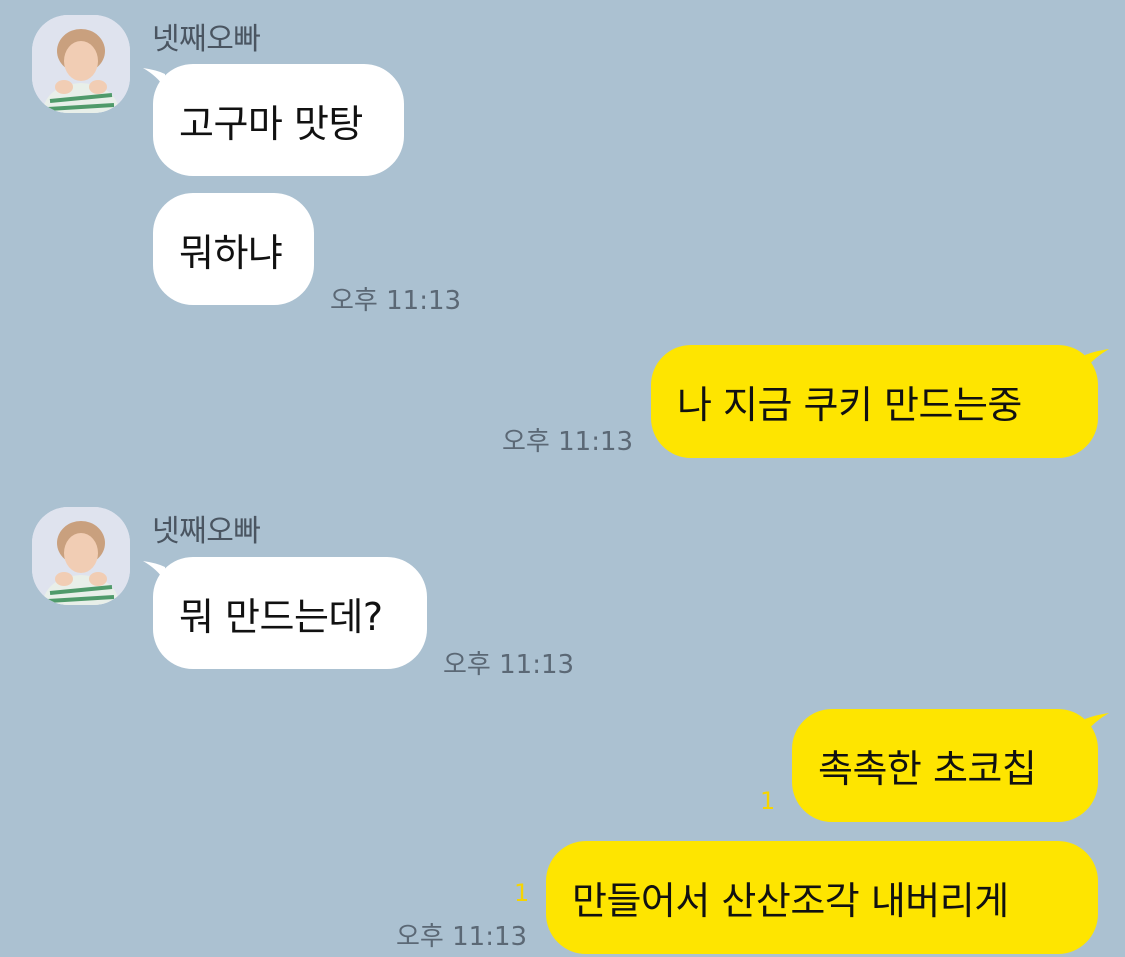 The height and width of the screenshot is (957, 1125). I want to click on message-text: 나 지금 쿠키 만드는중, so click(849, 405).